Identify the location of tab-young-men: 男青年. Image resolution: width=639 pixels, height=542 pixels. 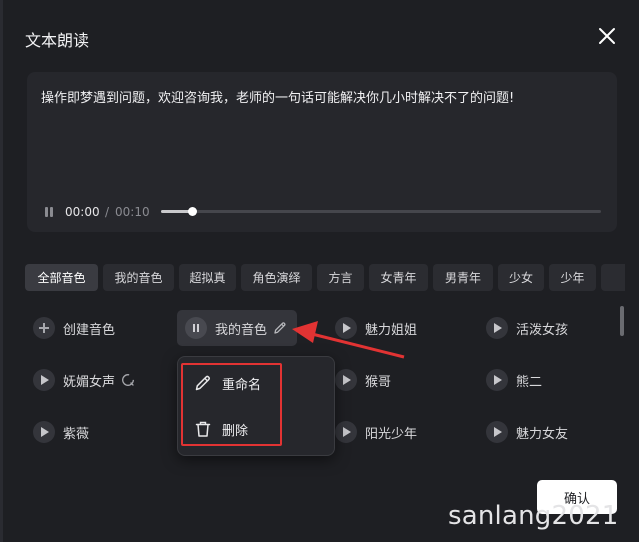
(463, 277).